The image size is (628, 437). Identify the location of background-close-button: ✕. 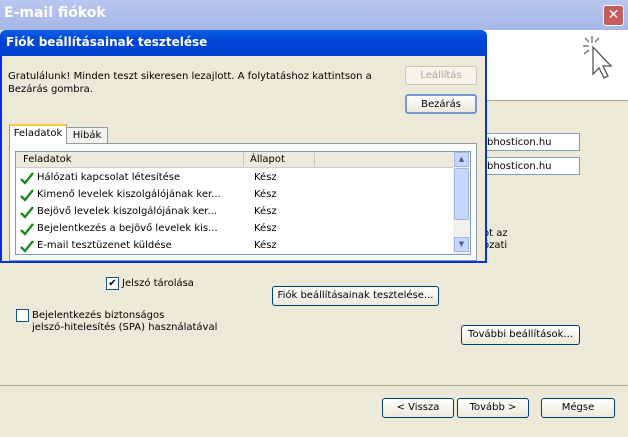
(613, 15).